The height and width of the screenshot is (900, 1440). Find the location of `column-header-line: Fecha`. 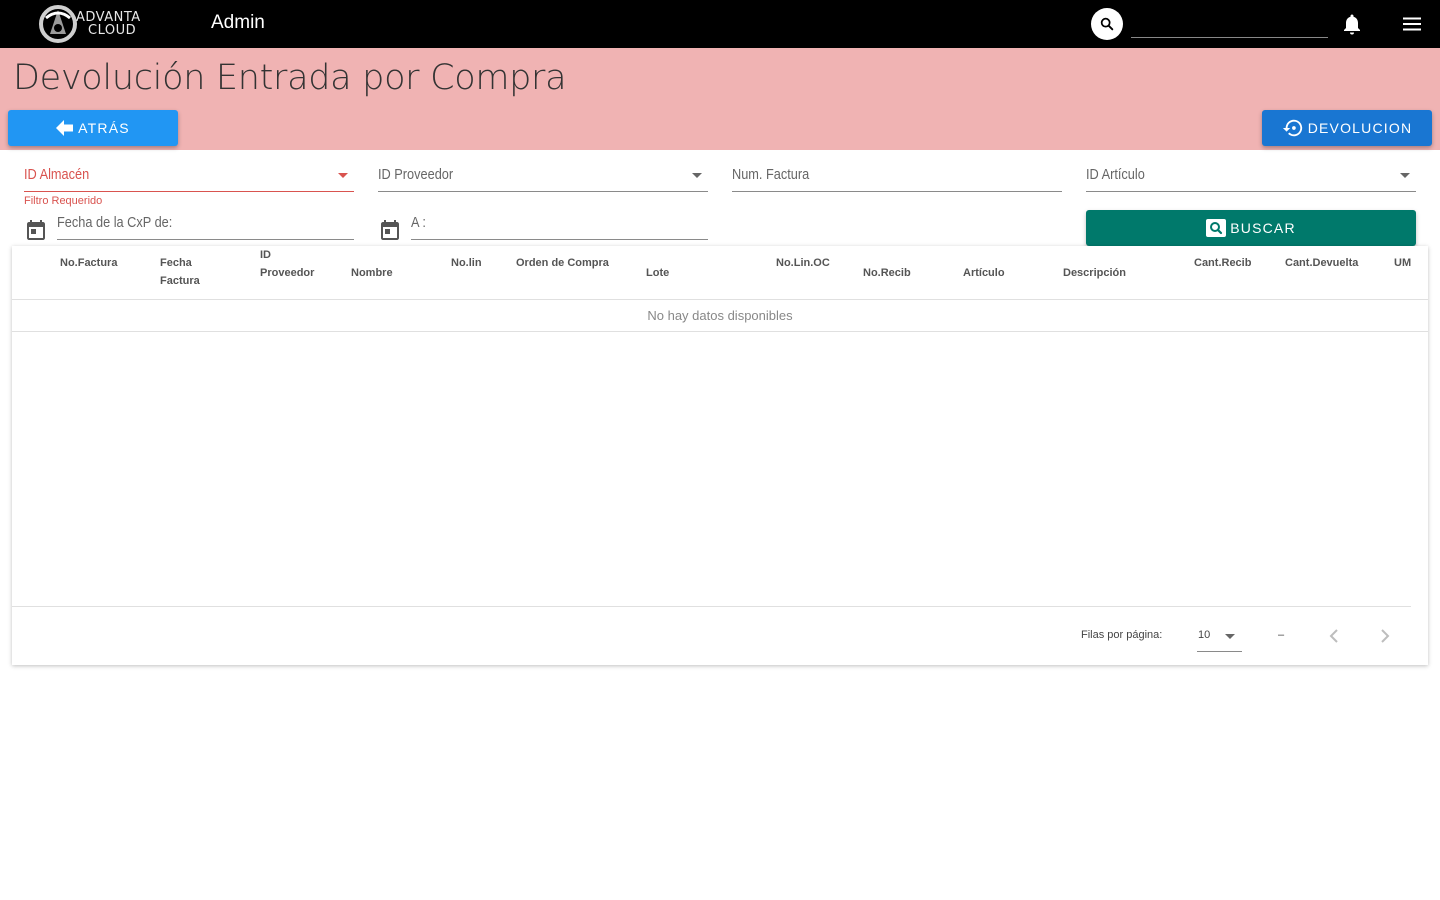

column-header-line: Fecha is located at coordinates (176, 263).